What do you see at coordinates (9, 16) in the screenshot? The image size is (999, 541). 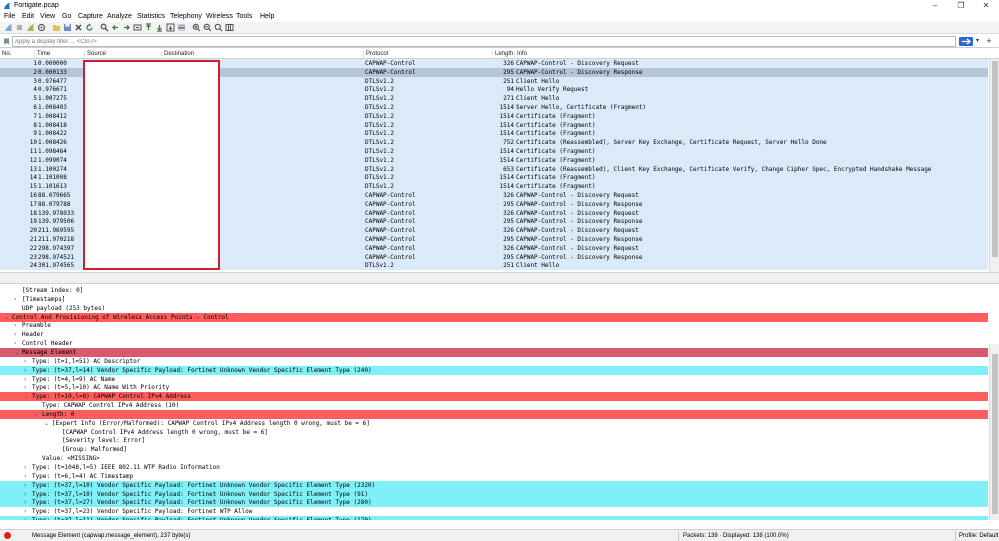 I see `menu-file: File` at bounding box center [9, 16].